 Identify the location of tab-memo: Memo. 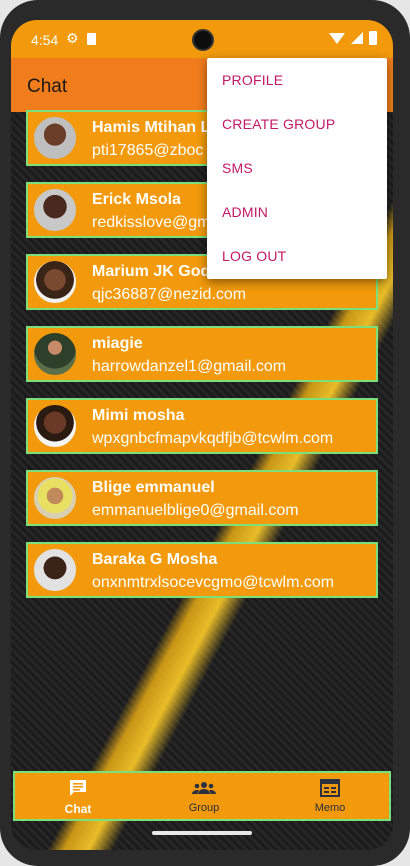
(330, 795).